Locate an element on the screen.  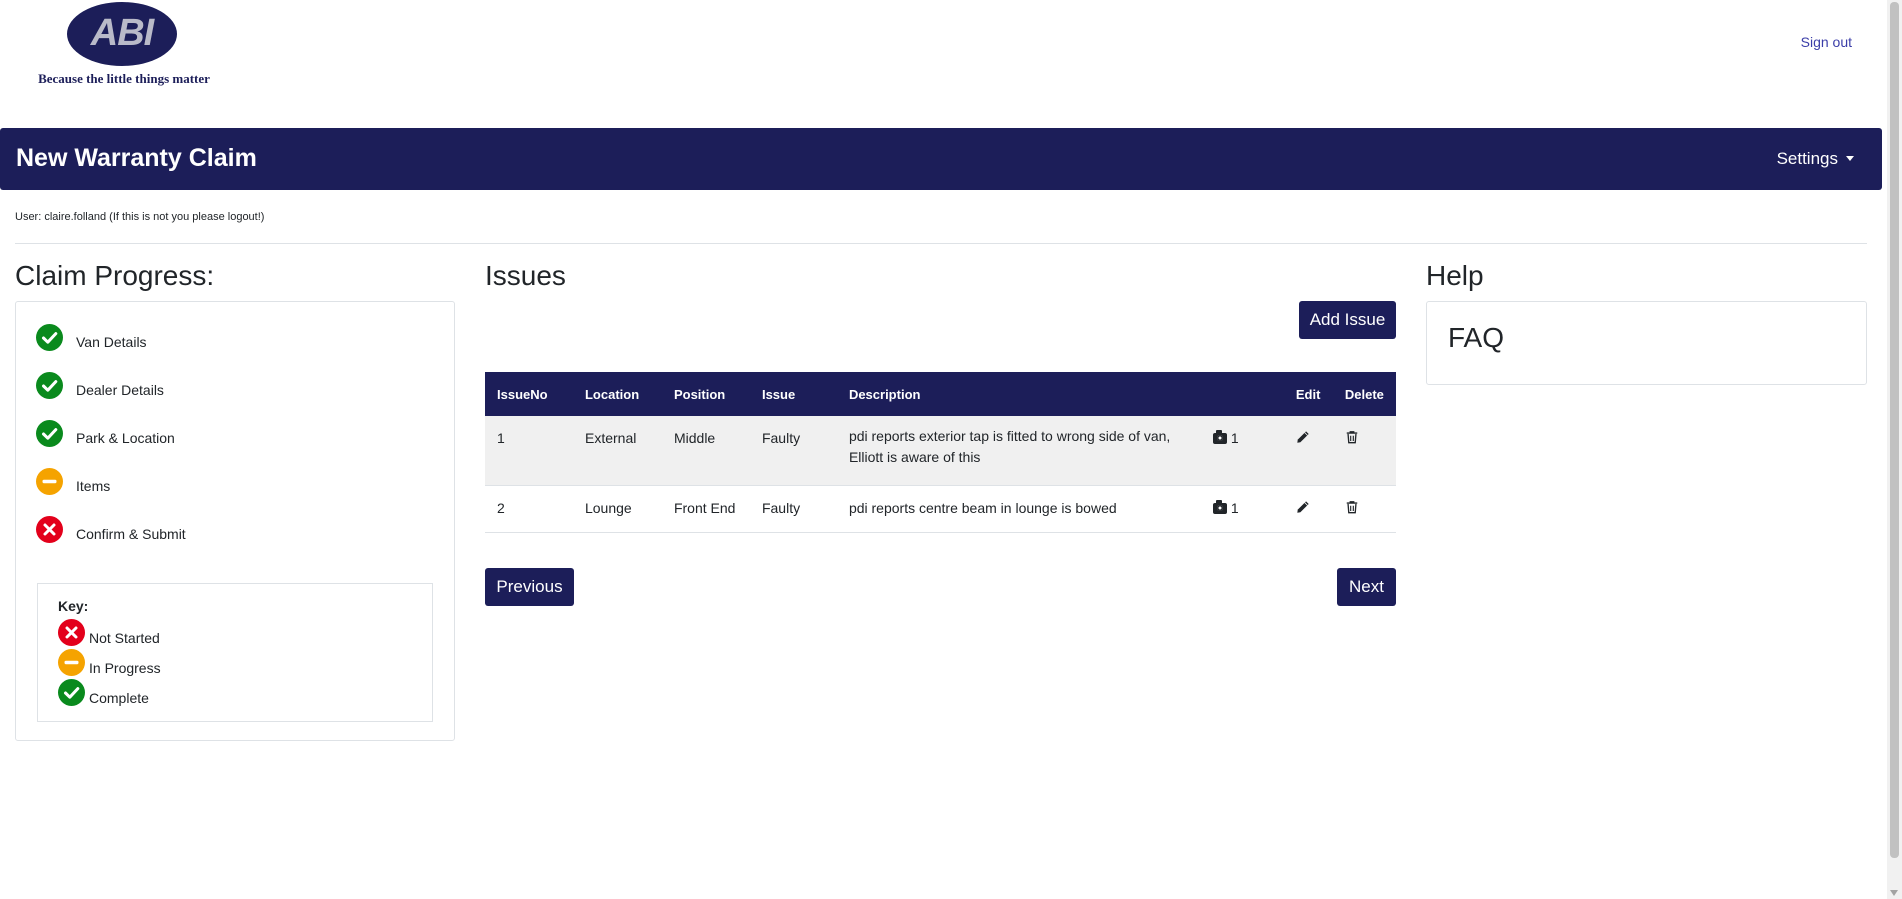
logo-oval: ABI is located at coordinates (122, 34).